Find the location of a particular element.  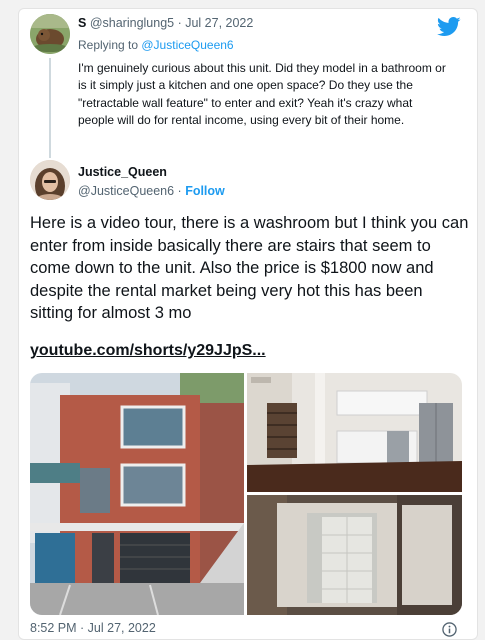

reply-header: S @sharinglung5 · Jul 27, 2022 is located at coordinates (165, 23).